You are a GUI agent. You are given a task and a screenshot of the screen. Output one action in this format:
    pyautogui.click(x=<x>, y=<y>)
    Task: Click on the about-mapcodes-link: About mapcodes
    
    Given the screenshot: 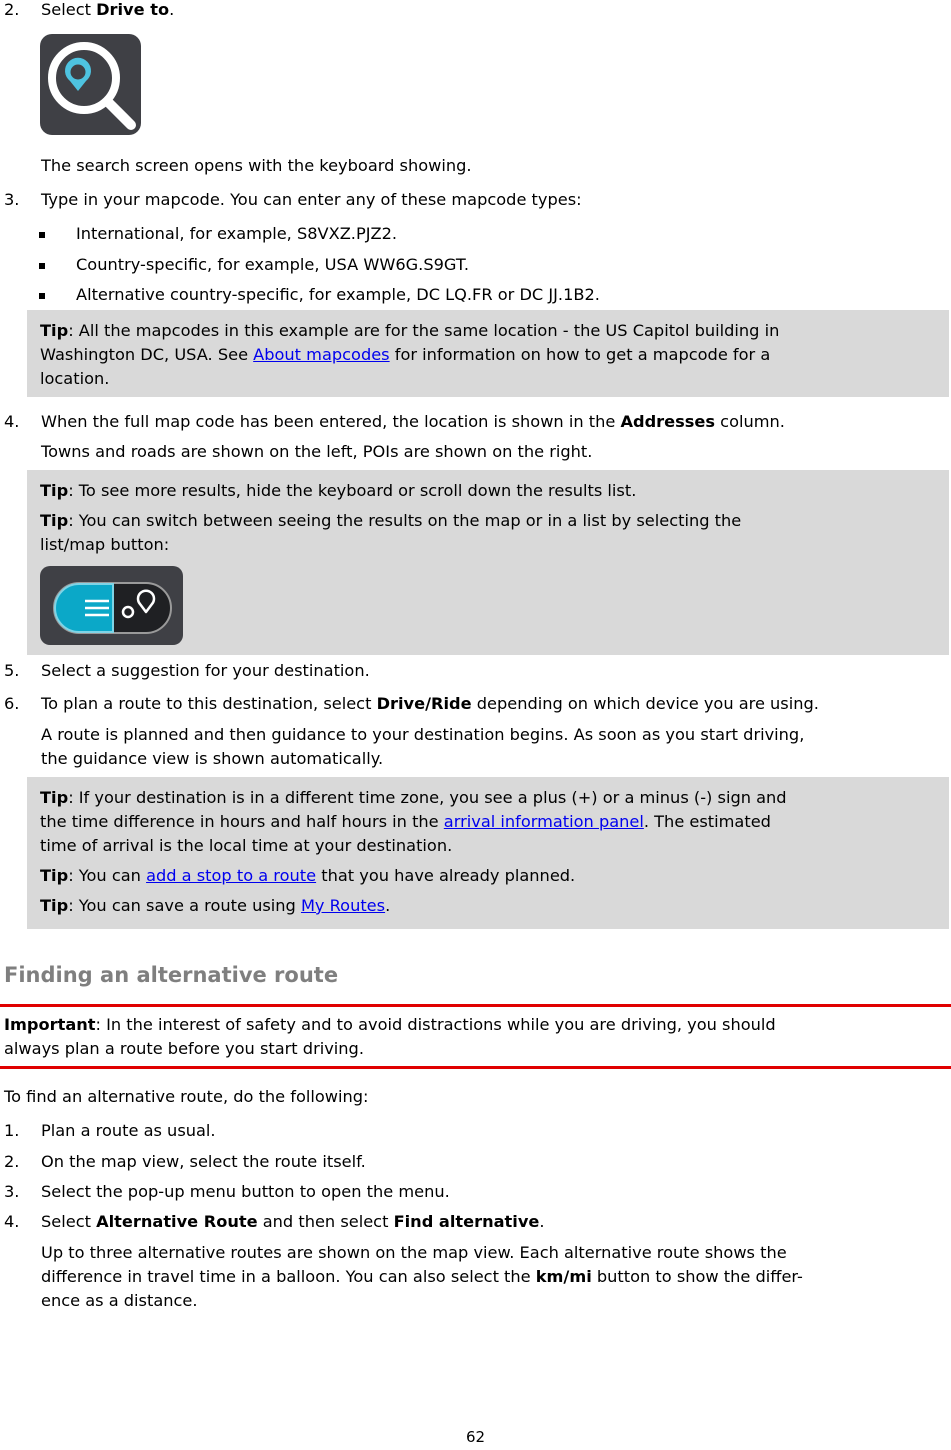 What is the action you would take?
    pyautogui.click(x=321, y=354)
    